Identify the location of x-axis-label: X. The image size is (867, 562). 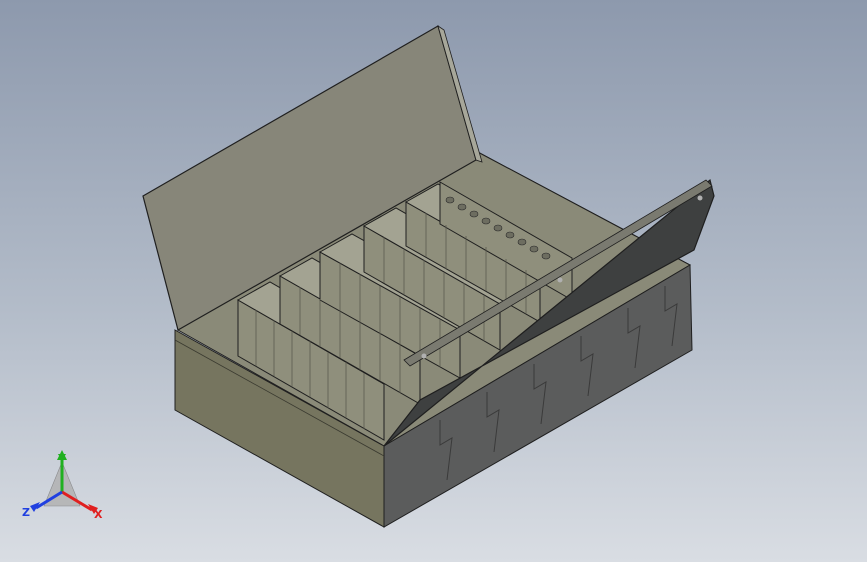
(98, 514).